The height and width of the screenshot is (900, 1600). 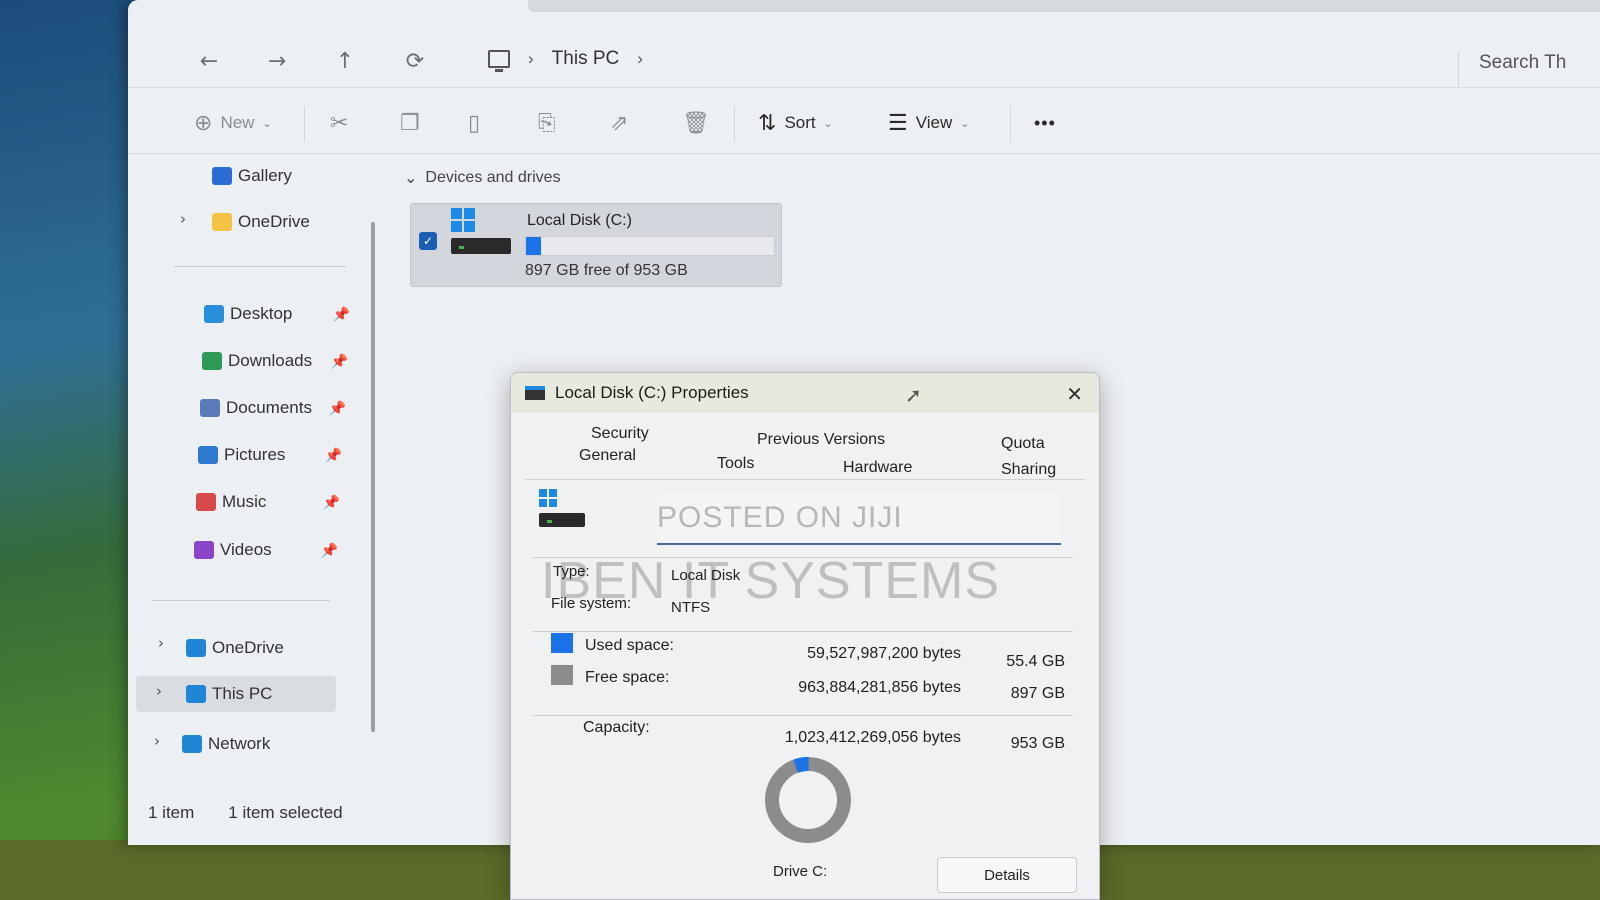 I want to click on copy-icon: ❐, so click(x=410, y=122).